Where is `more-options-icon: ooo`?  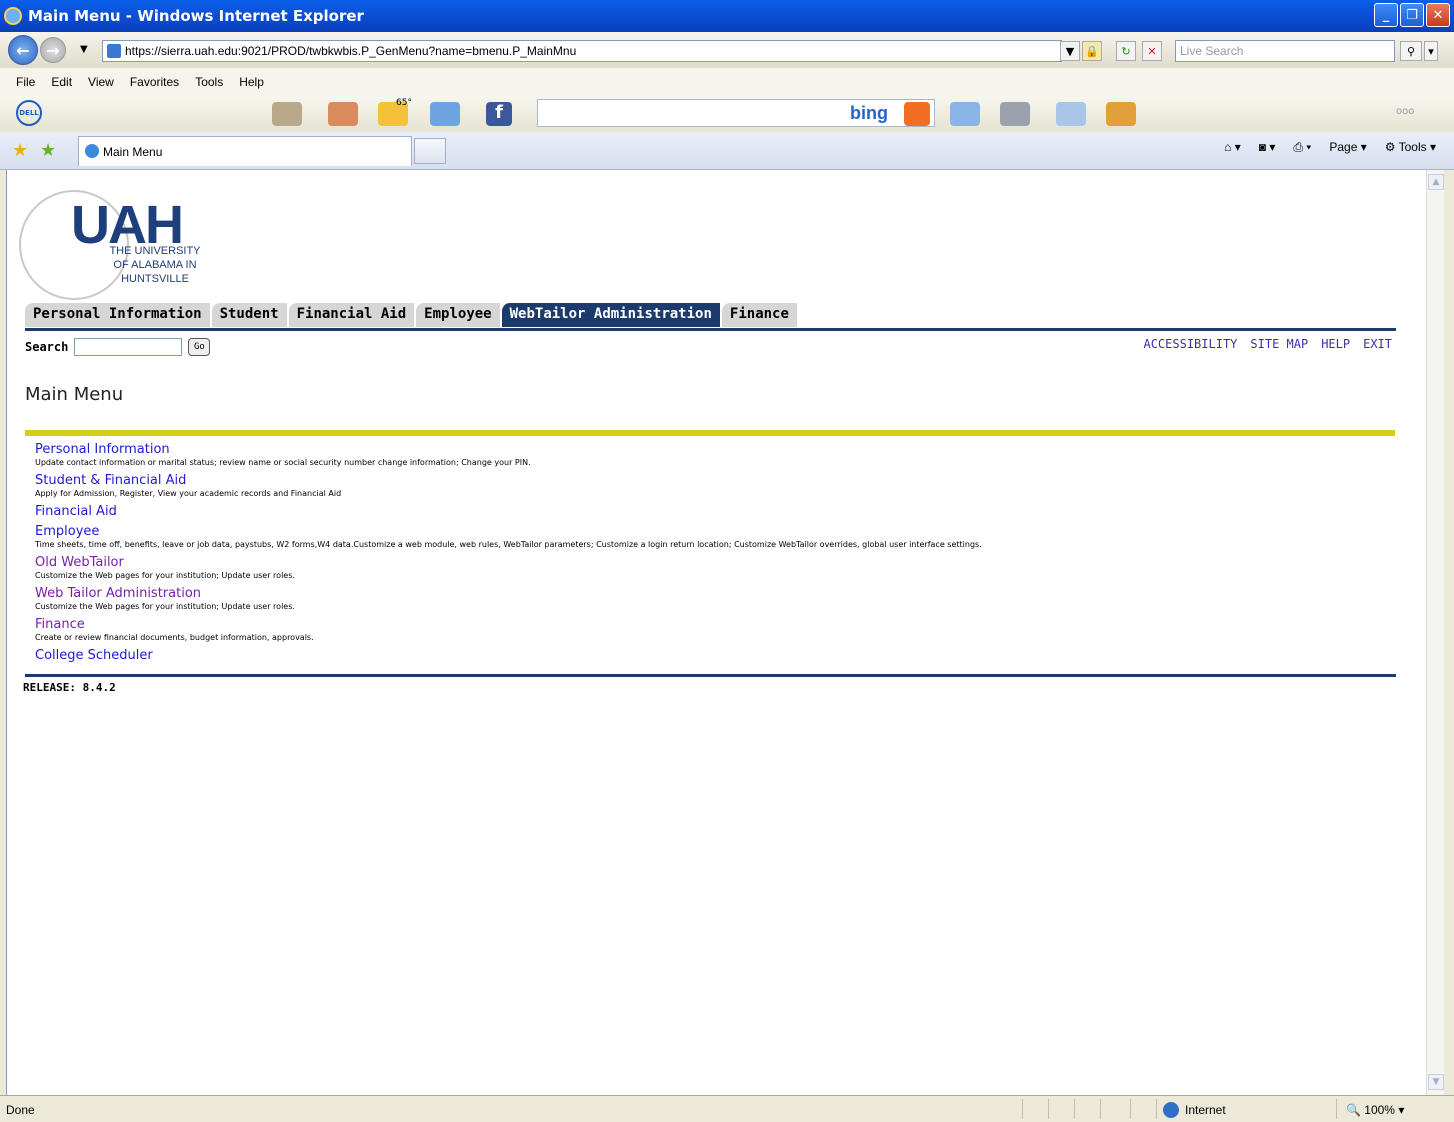 more-options-icon: ooo is located at coordinates (1405, 111).